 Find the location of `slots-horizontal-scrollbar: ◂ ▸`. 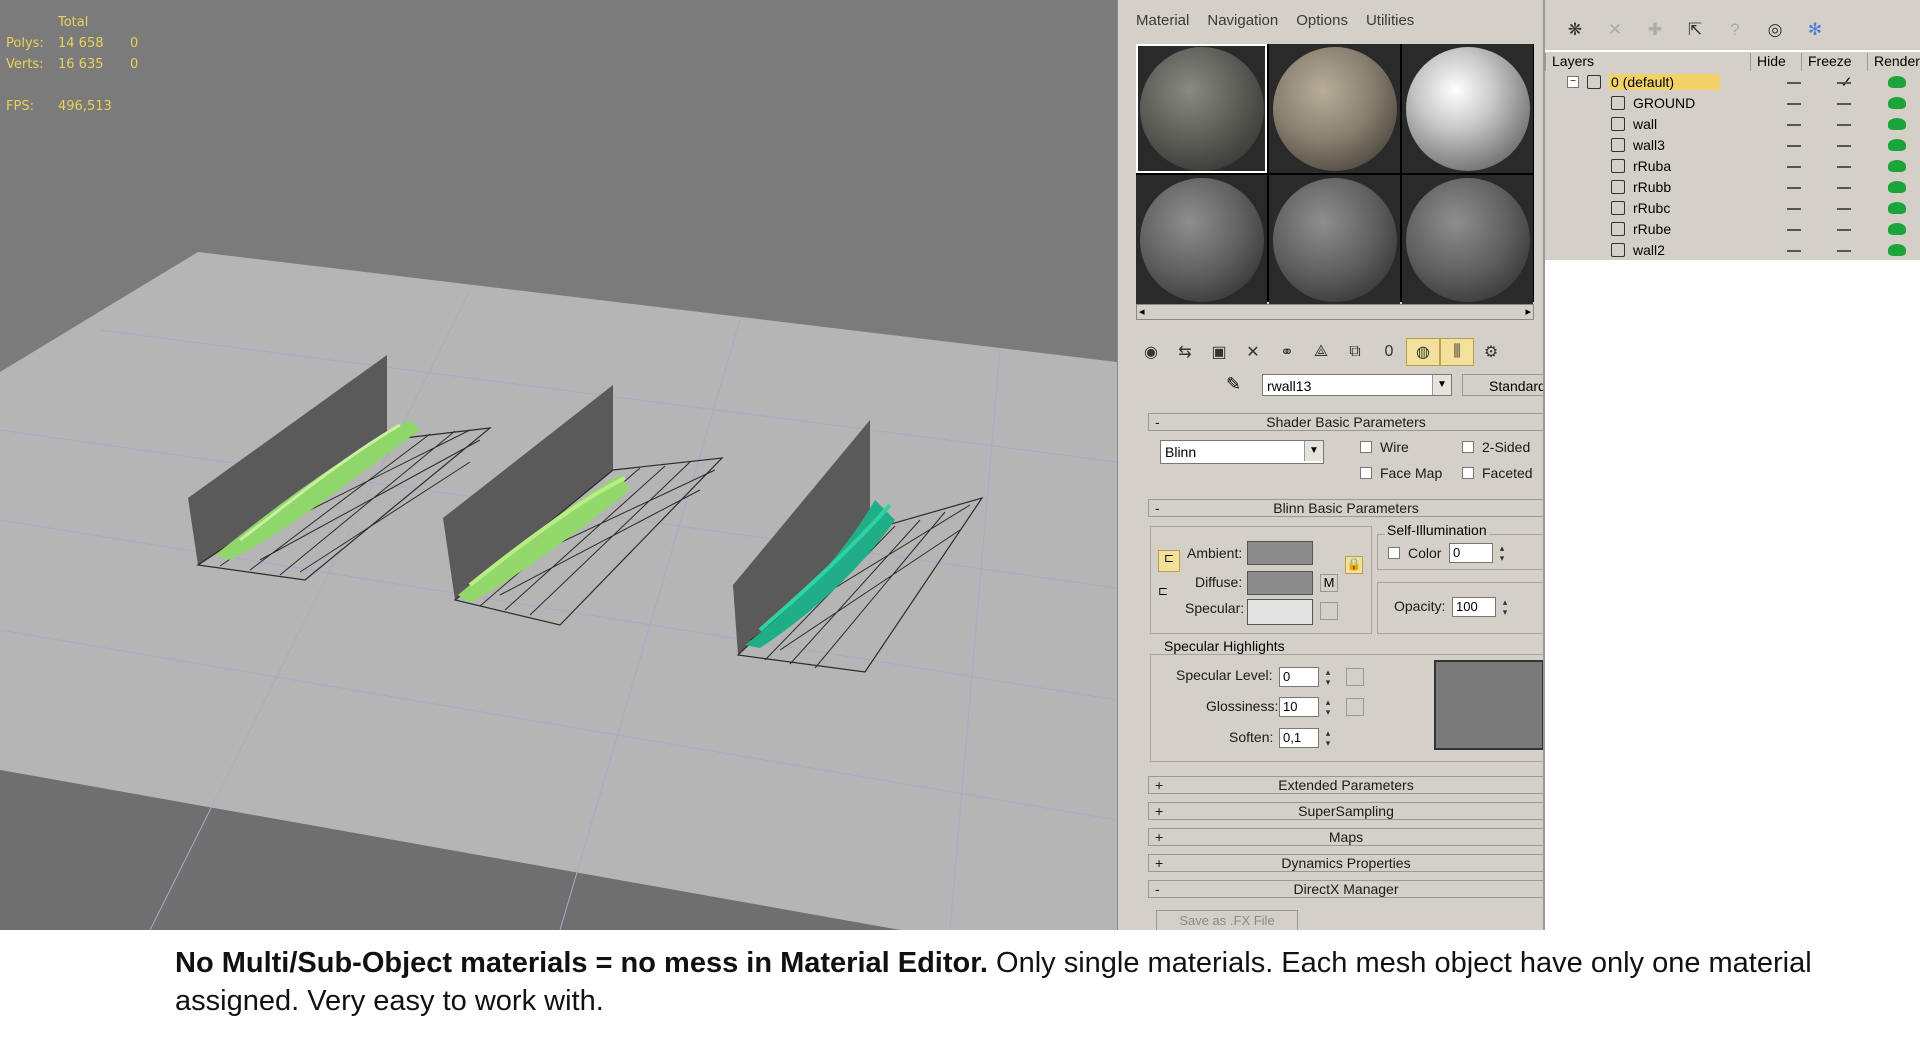

slots-horizontal-scrollbar: ◂ ▸ is located at coordinates (1335, 312).